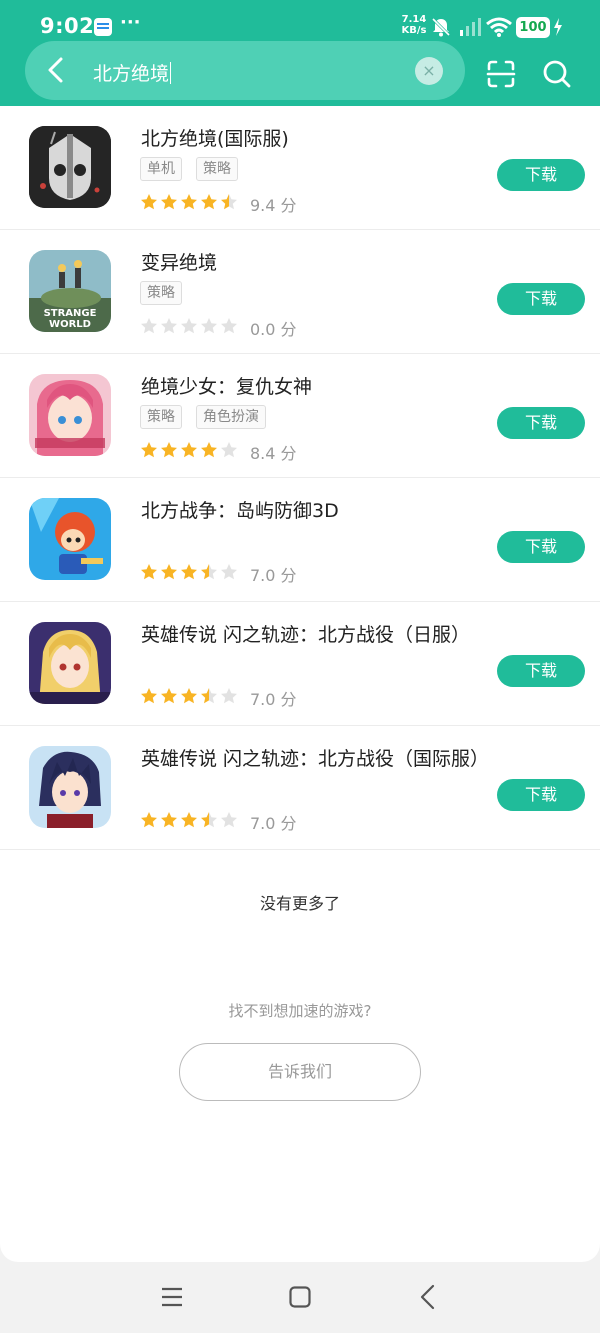 Image resolution: width=600 pixels, height=1333 pixels. I want to click on notification-app-icon, so click(103, 27).